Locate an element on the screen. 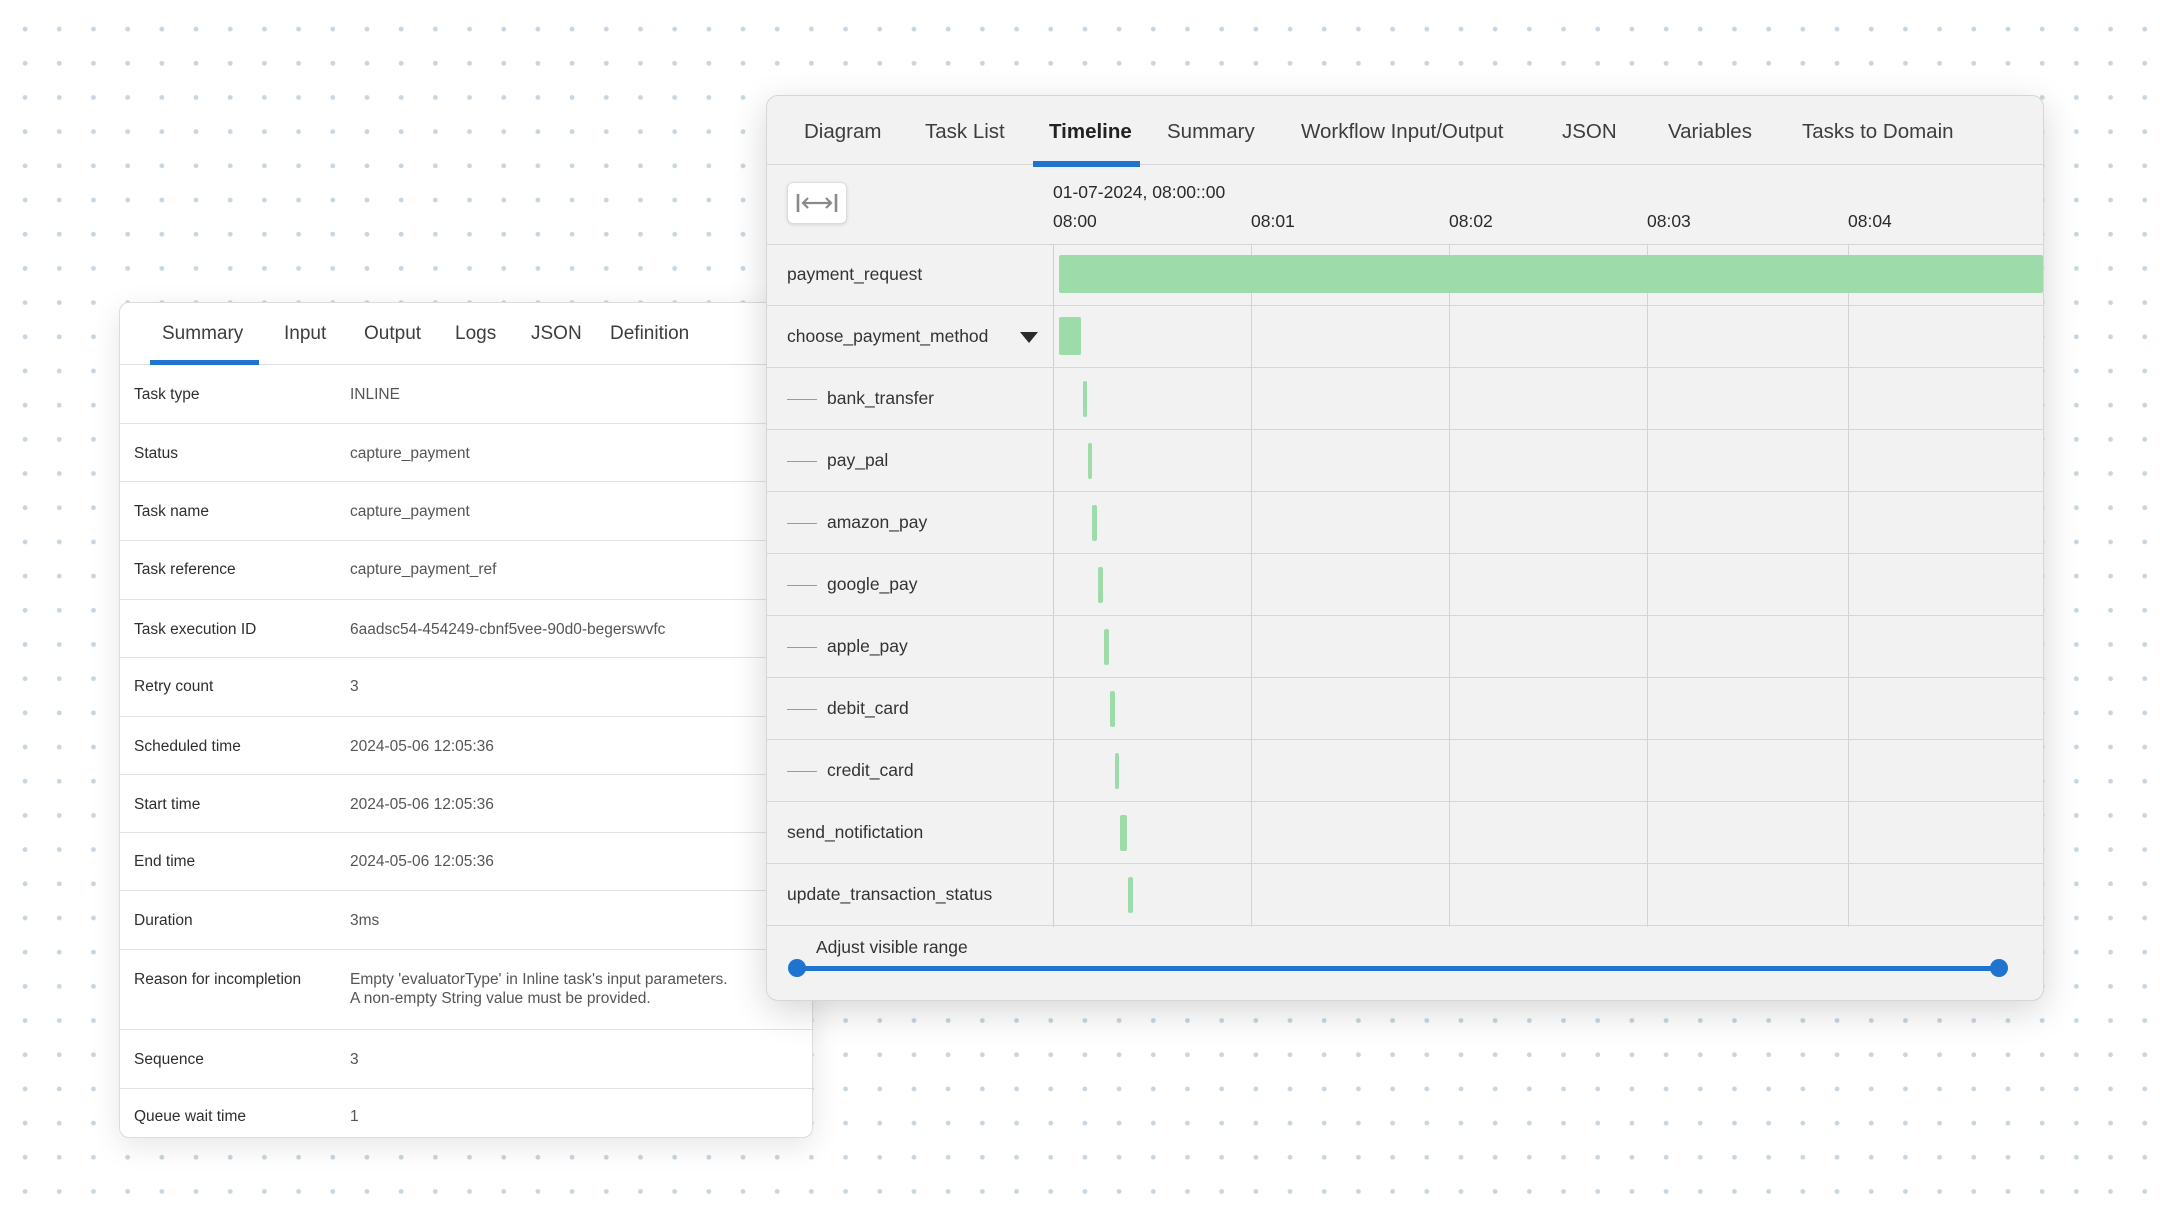 This screenshot has height=1215, width=2160. task-label: debit_card is located at coordinates (868, 708).